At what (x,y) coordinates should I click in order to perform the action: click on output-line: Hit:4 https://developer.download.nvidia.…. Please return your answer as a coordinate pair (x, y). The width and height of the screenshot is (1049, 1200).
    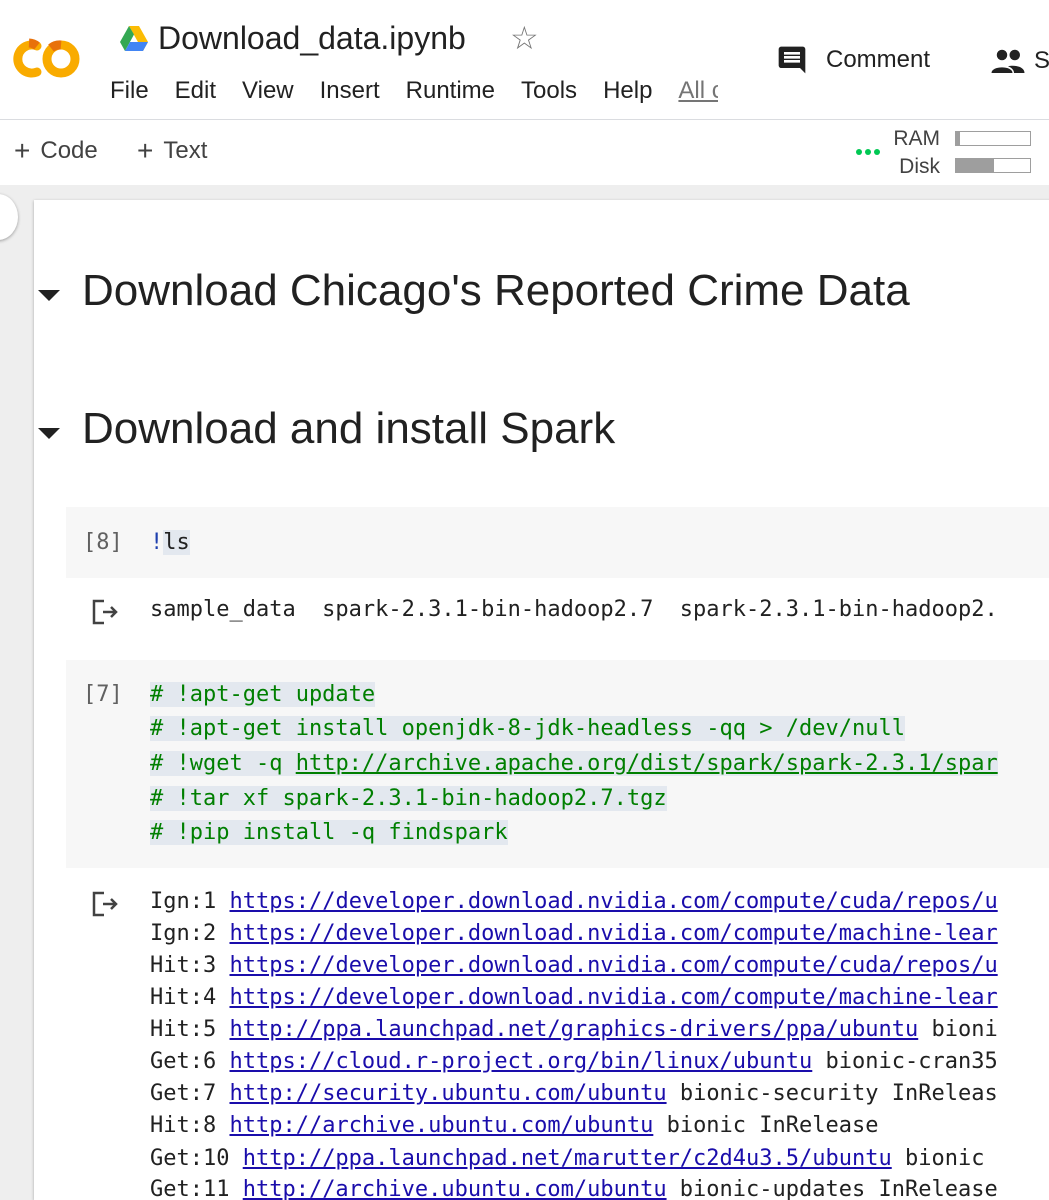
    Looking at the image, I should click on (574, 998).